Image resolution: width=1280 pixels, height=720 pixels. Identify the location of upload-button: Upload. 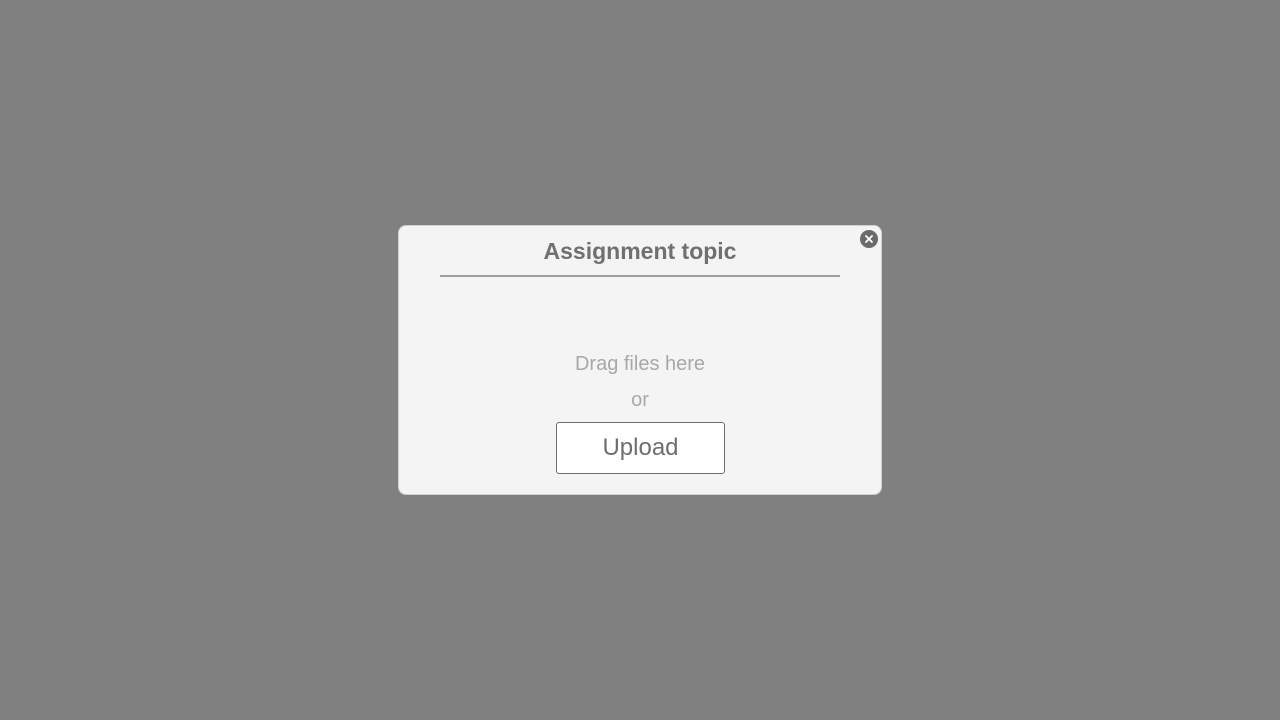
(640, 448).